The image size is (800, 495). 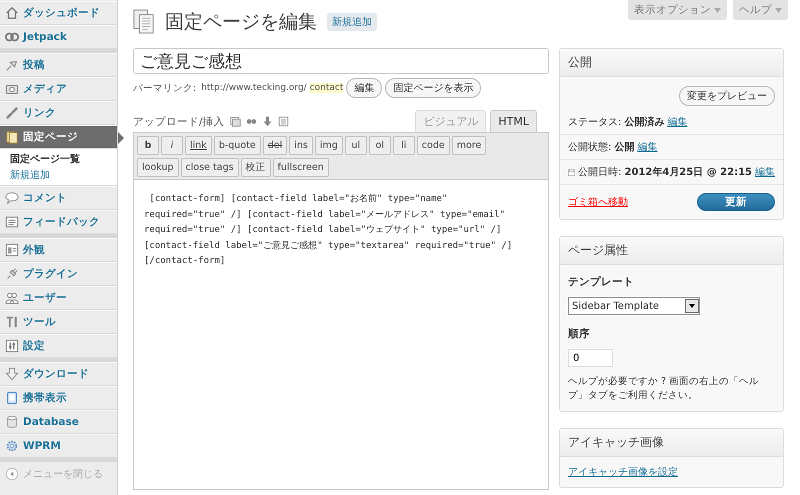 I want to click on quicktag-button: ins, so click(x=301, y=145).